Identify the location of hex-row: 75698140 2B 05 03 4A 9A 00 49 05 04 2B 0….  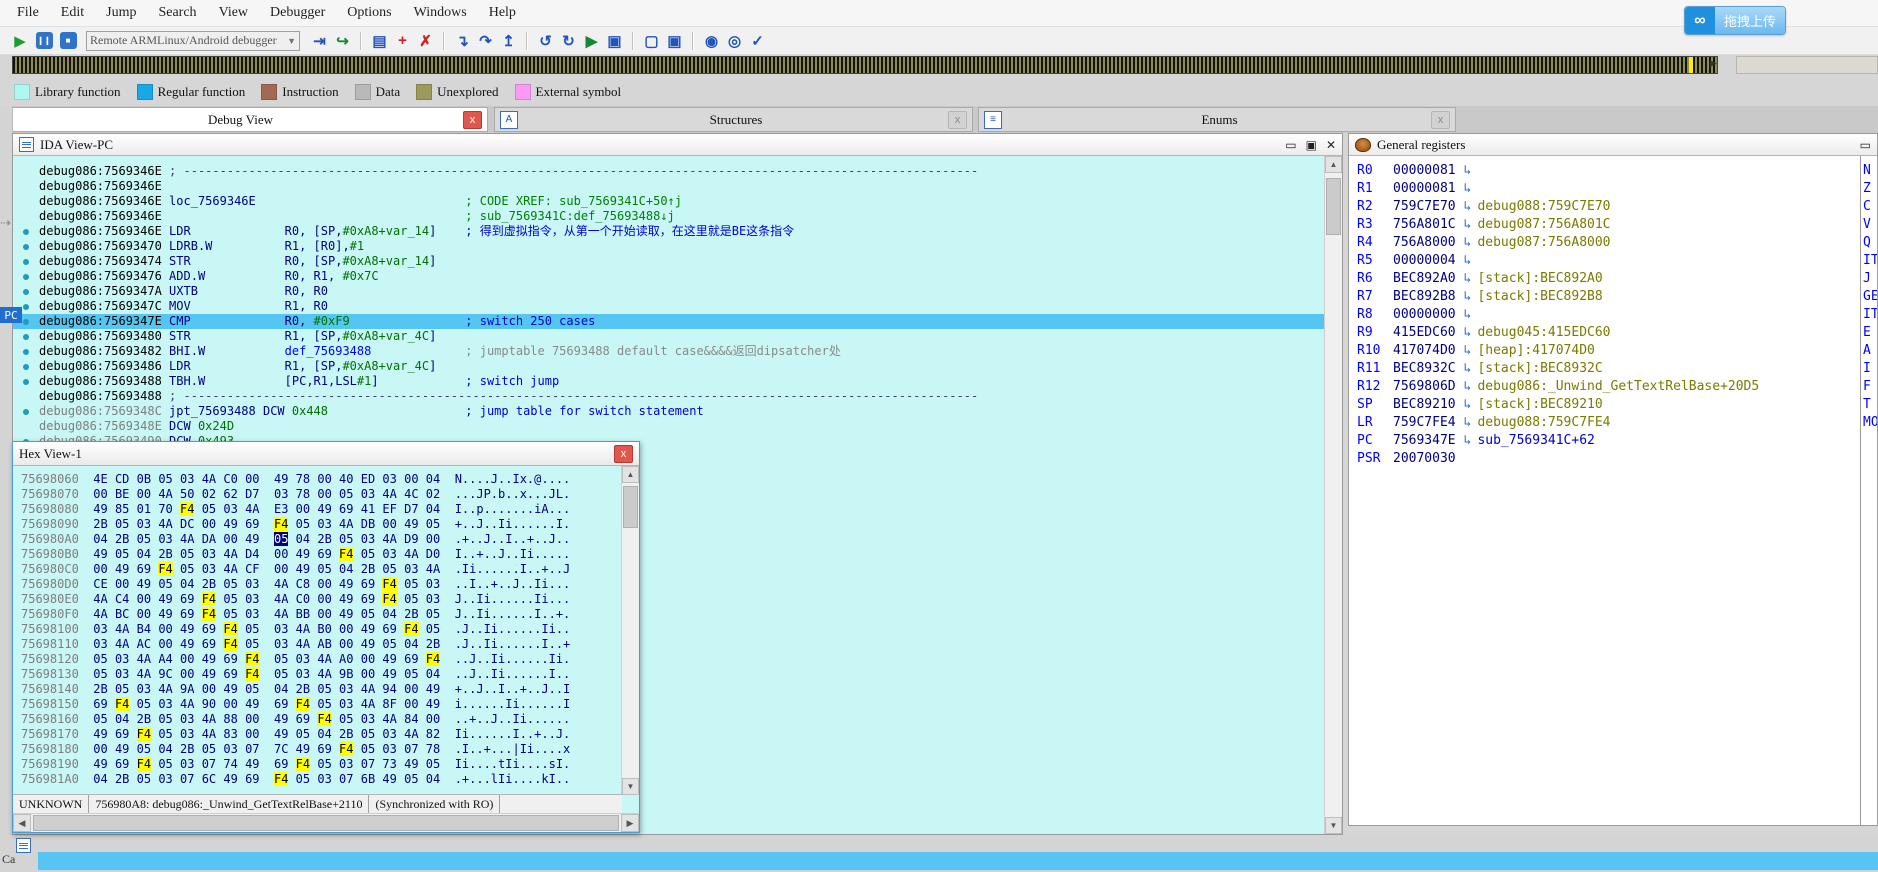
(321, 689).